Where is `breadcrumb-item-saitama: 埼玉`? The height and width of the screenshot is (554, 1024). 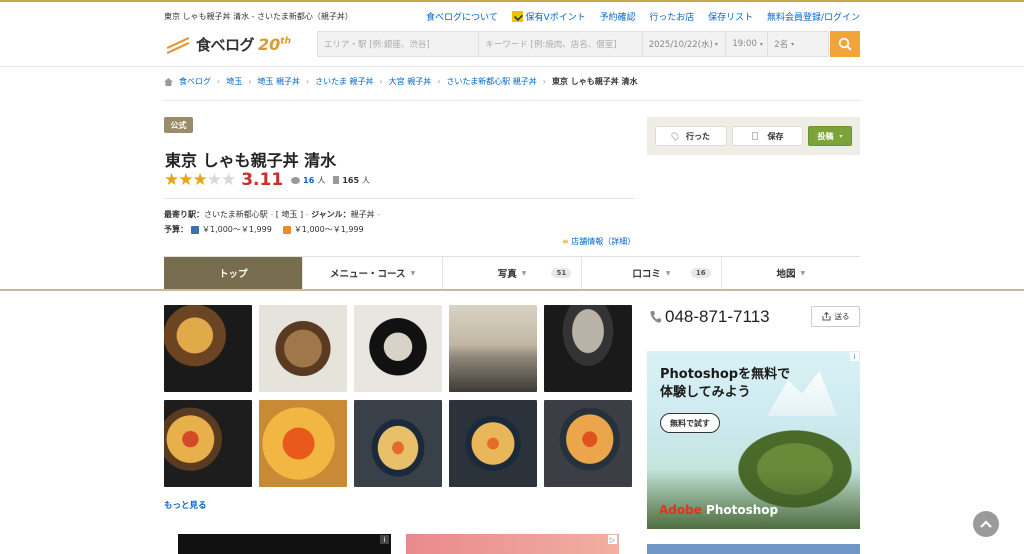
breadcrumb-item-saitama: 埼玉 is located at coordinates (234, 81).